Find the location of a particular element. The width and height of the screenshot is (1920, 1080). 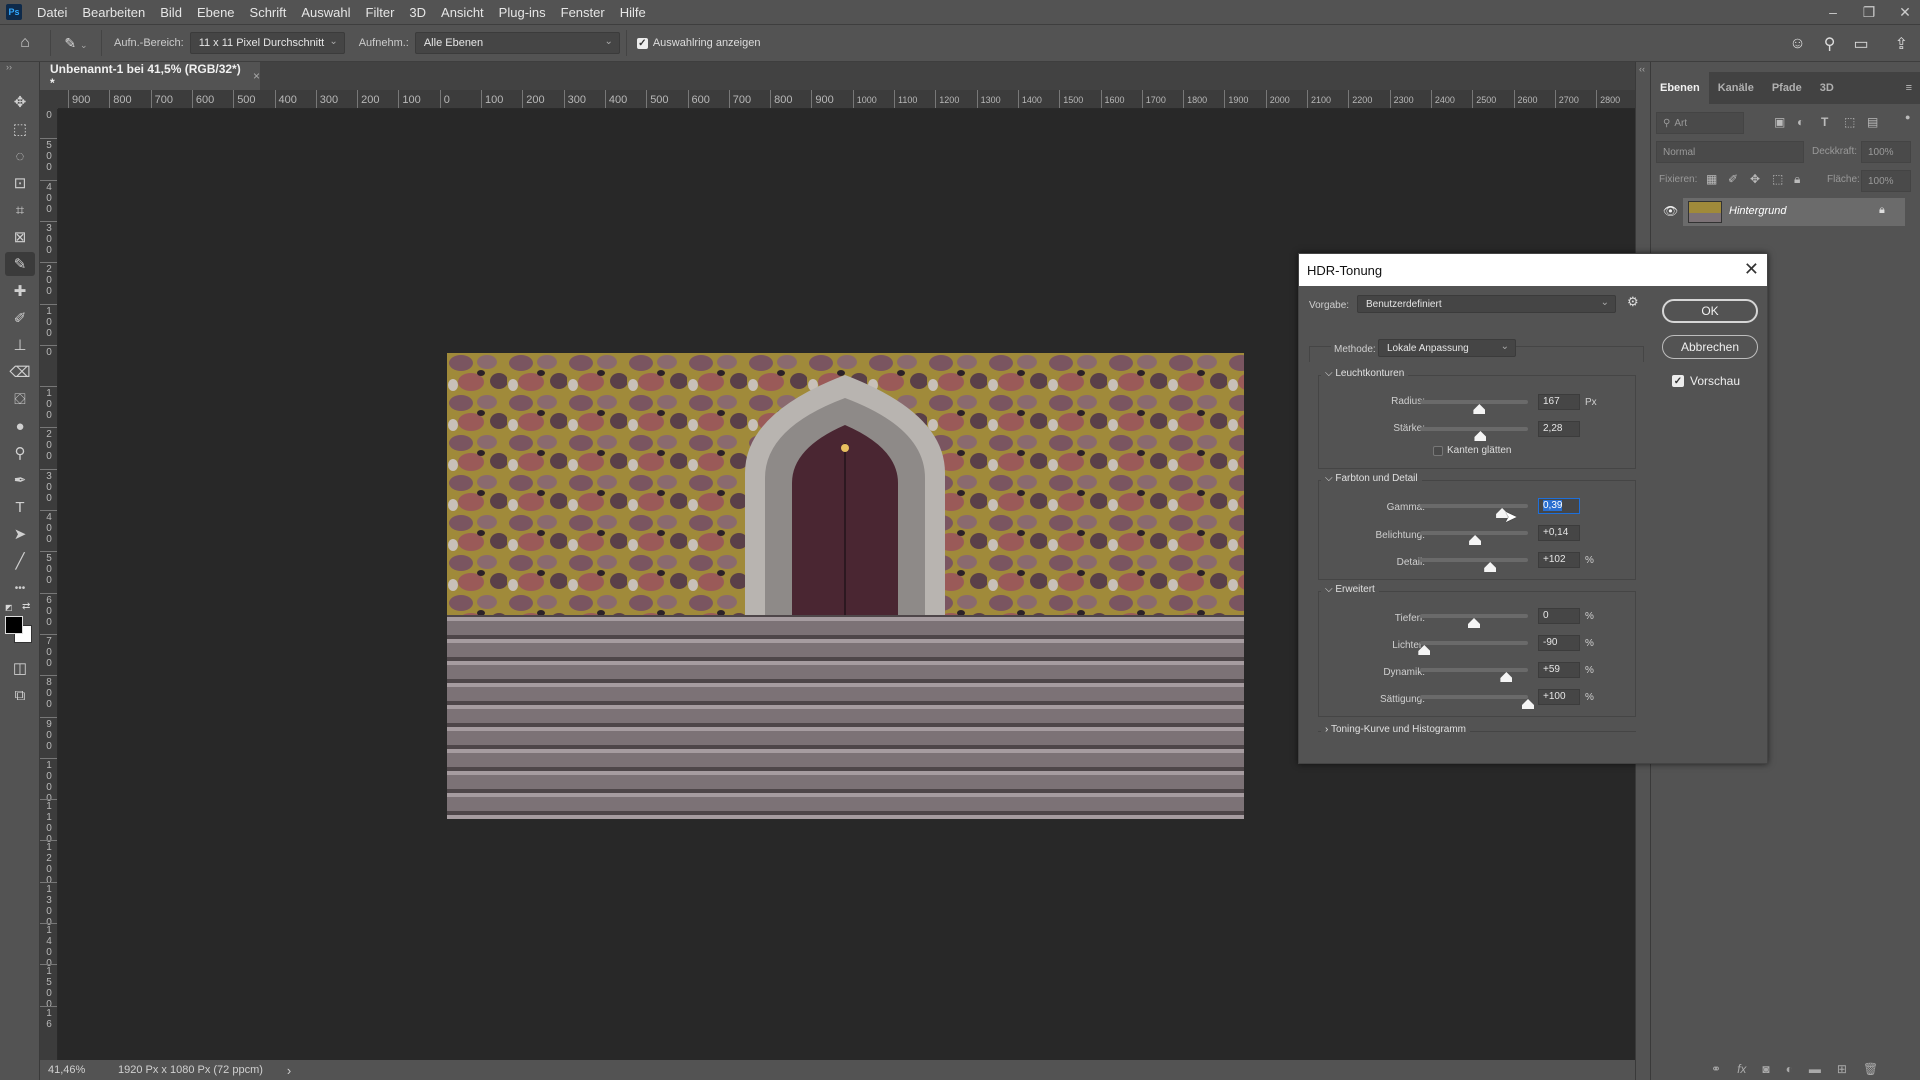

close-tab-icon: × is located at coordinates (256, 76).